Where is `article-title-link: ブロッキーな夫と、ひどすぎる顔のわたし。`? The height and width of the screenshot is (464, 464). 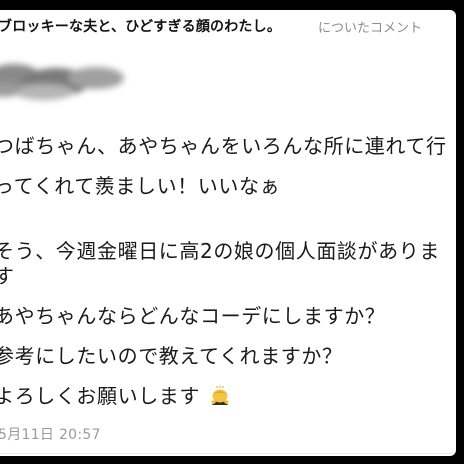
article-title-link: ブロッキーな夫と、ひどすぎる顔のわたし。 is located at coordinates (140, 26).